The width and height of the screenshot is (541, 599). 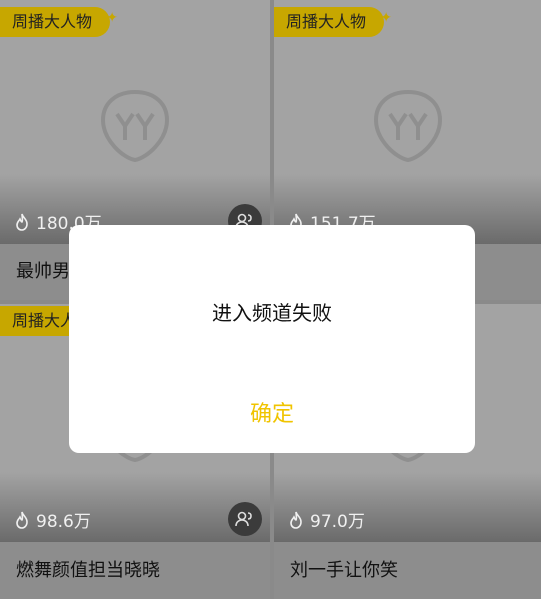 What do you see at coordinates (272, 313) in the screenshot?
I see `dialog-message: 进入频道失败` at bounding box center [272, 313].